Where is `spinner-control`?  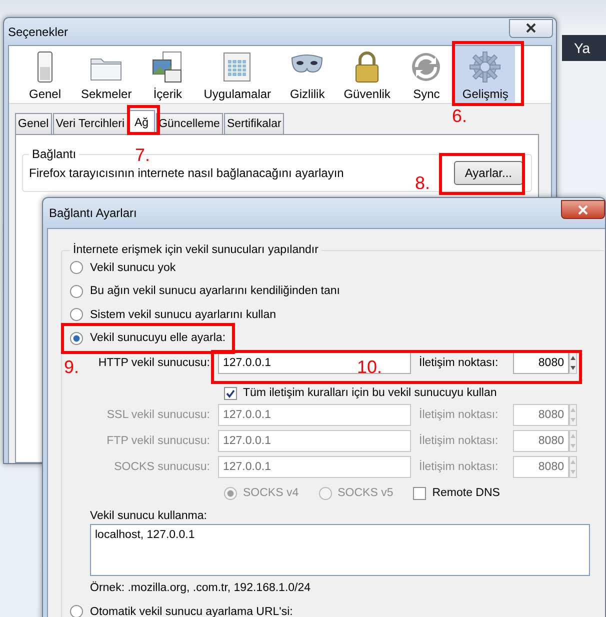
spinner-control is located at coordinates (573, 363).